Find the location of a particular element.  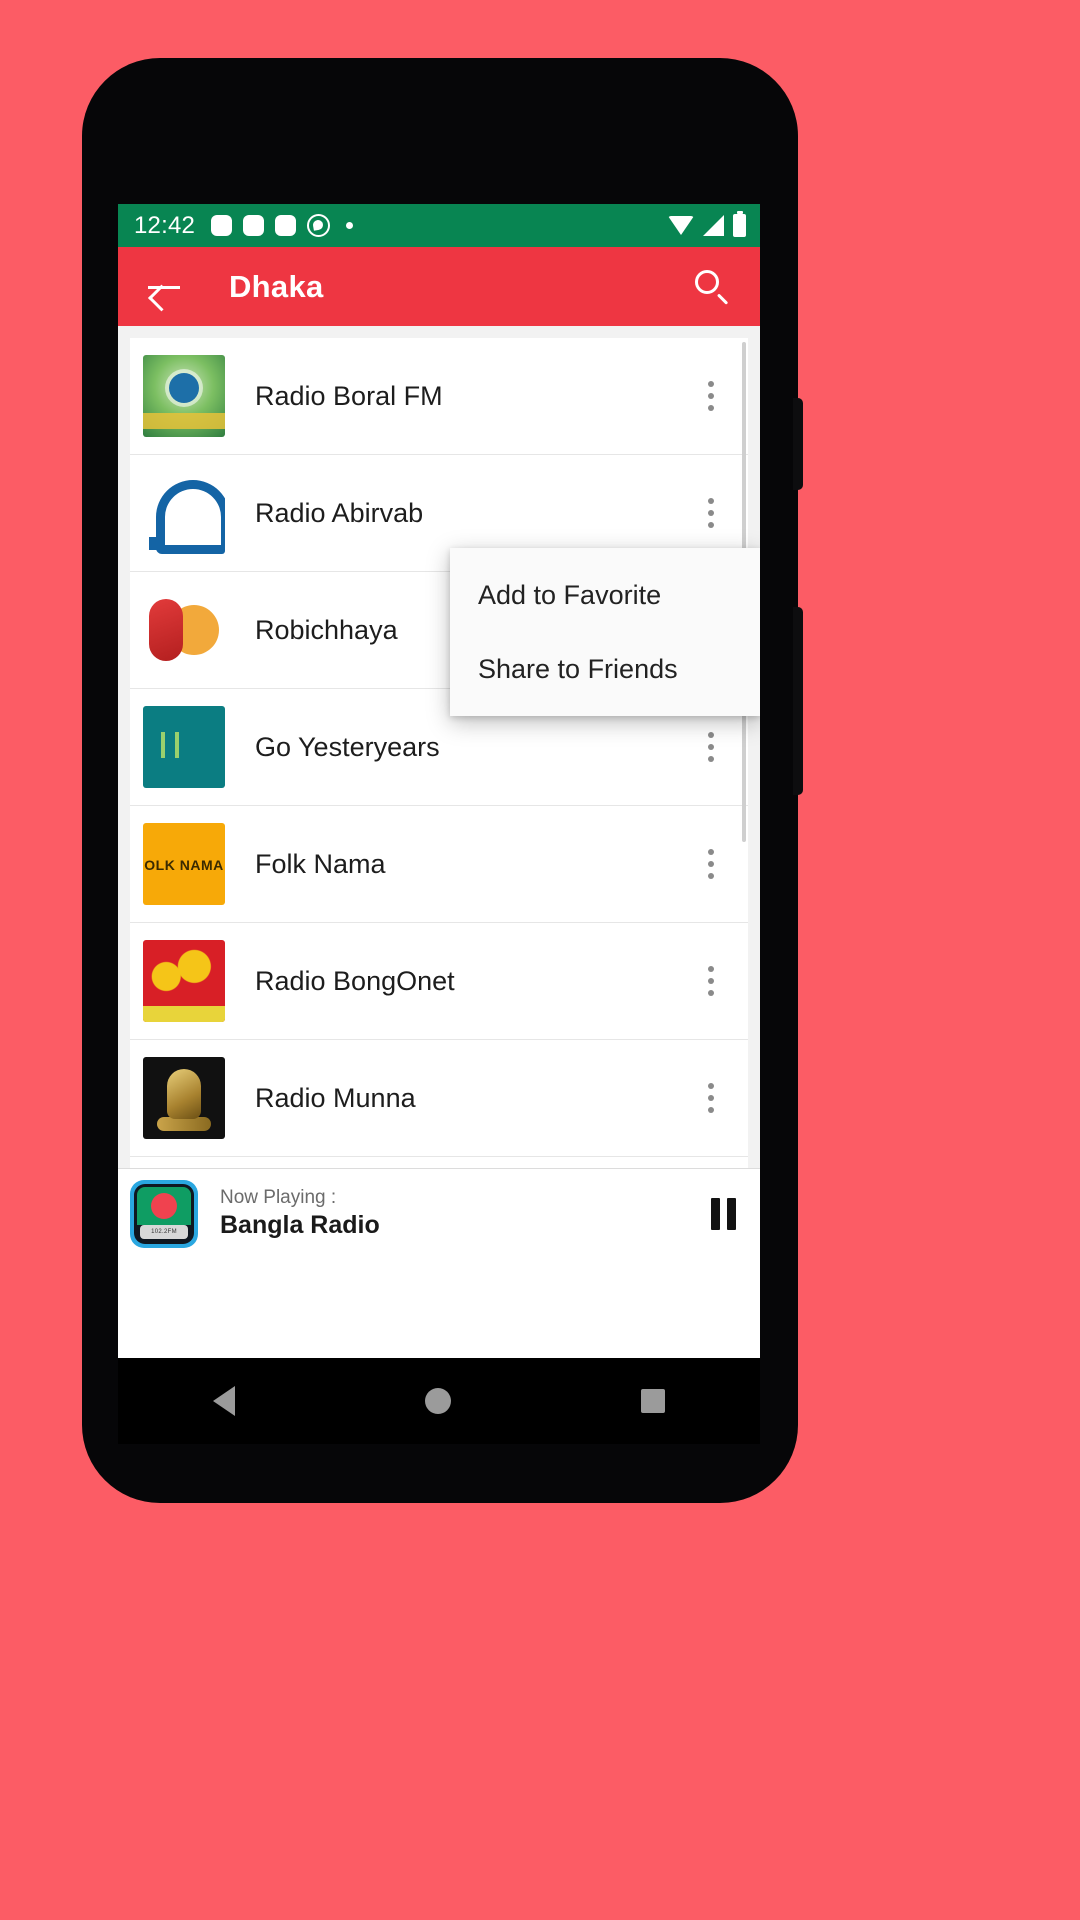

battery-icon is located at coordinates (739, 224).